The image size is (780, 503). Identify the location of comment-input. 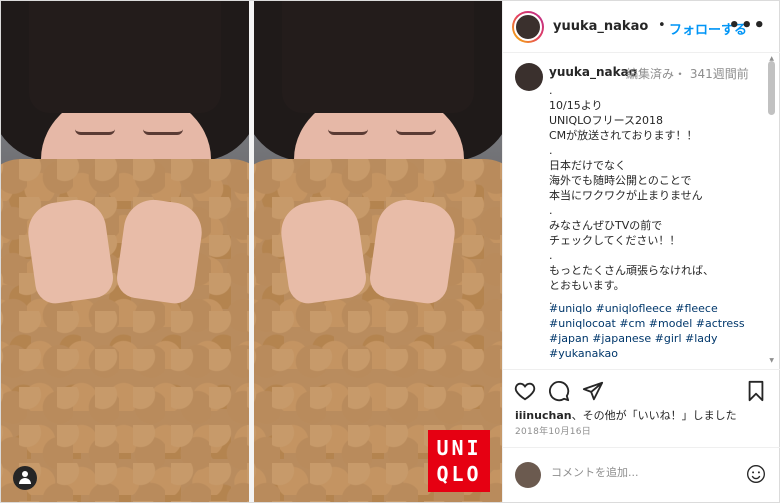
(641, 472).